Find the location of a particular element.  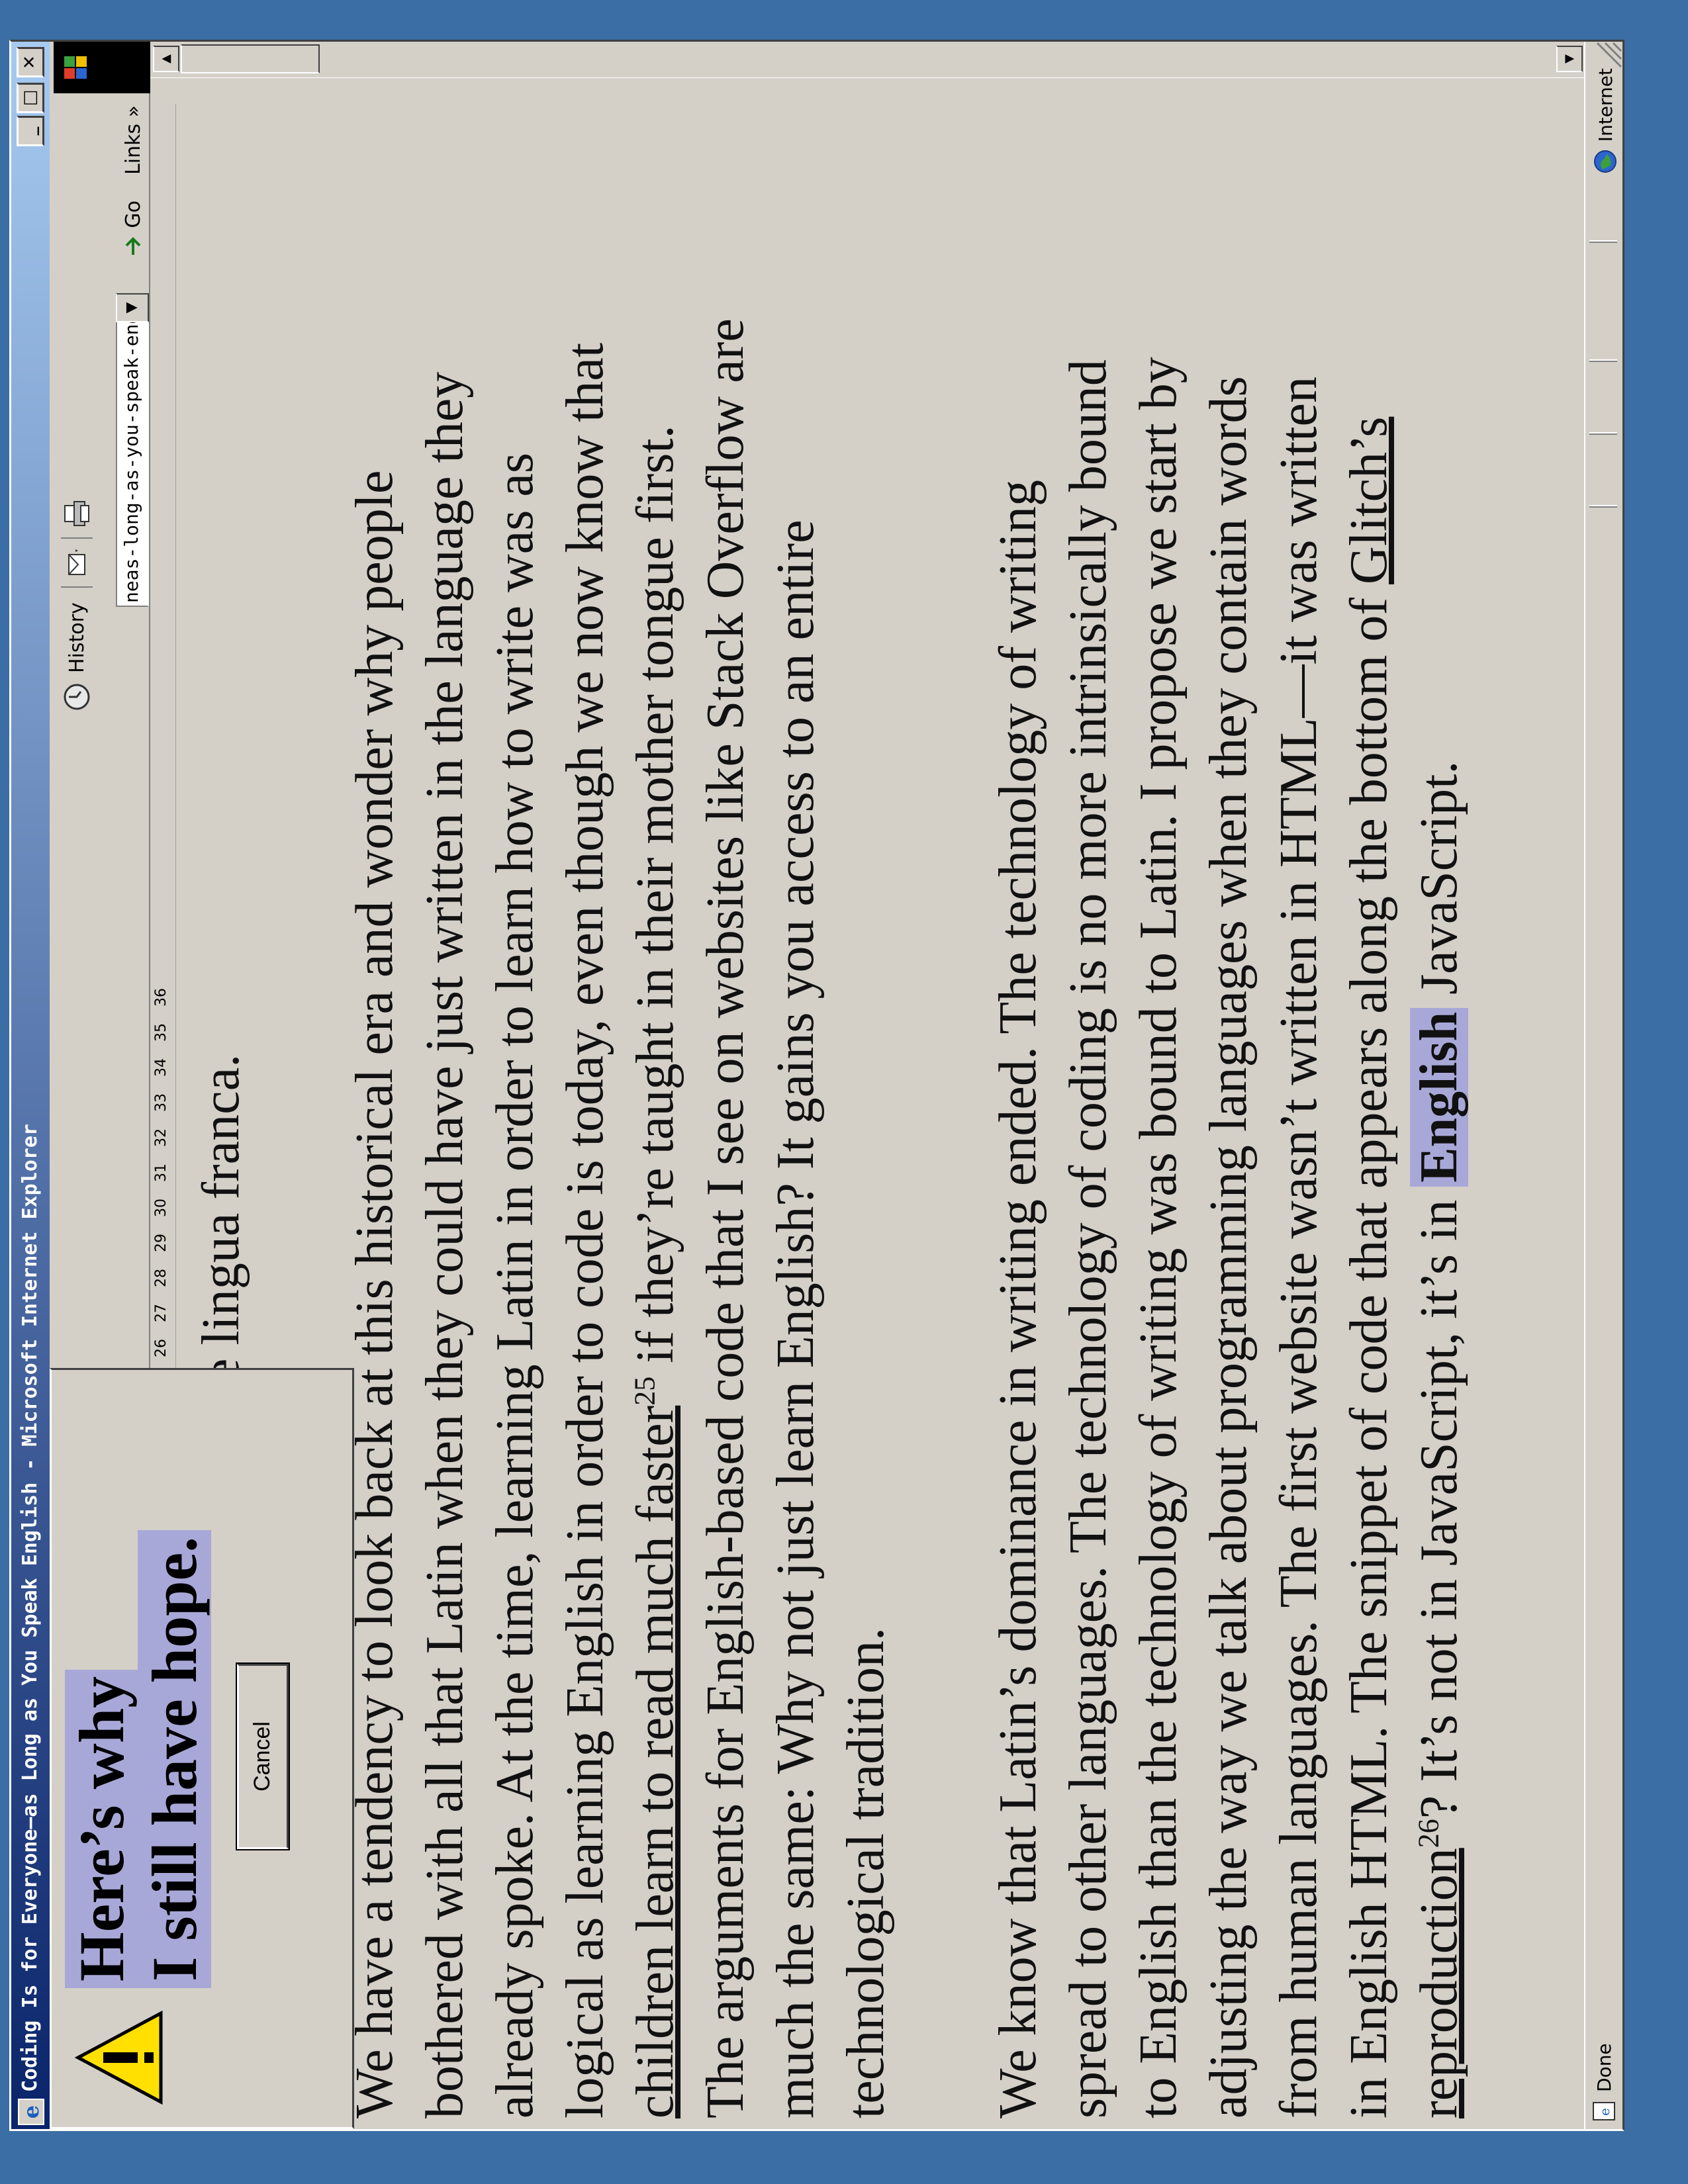

address-input: neas-long-as-you-speak-english/ is located at coordinates (132, 450).